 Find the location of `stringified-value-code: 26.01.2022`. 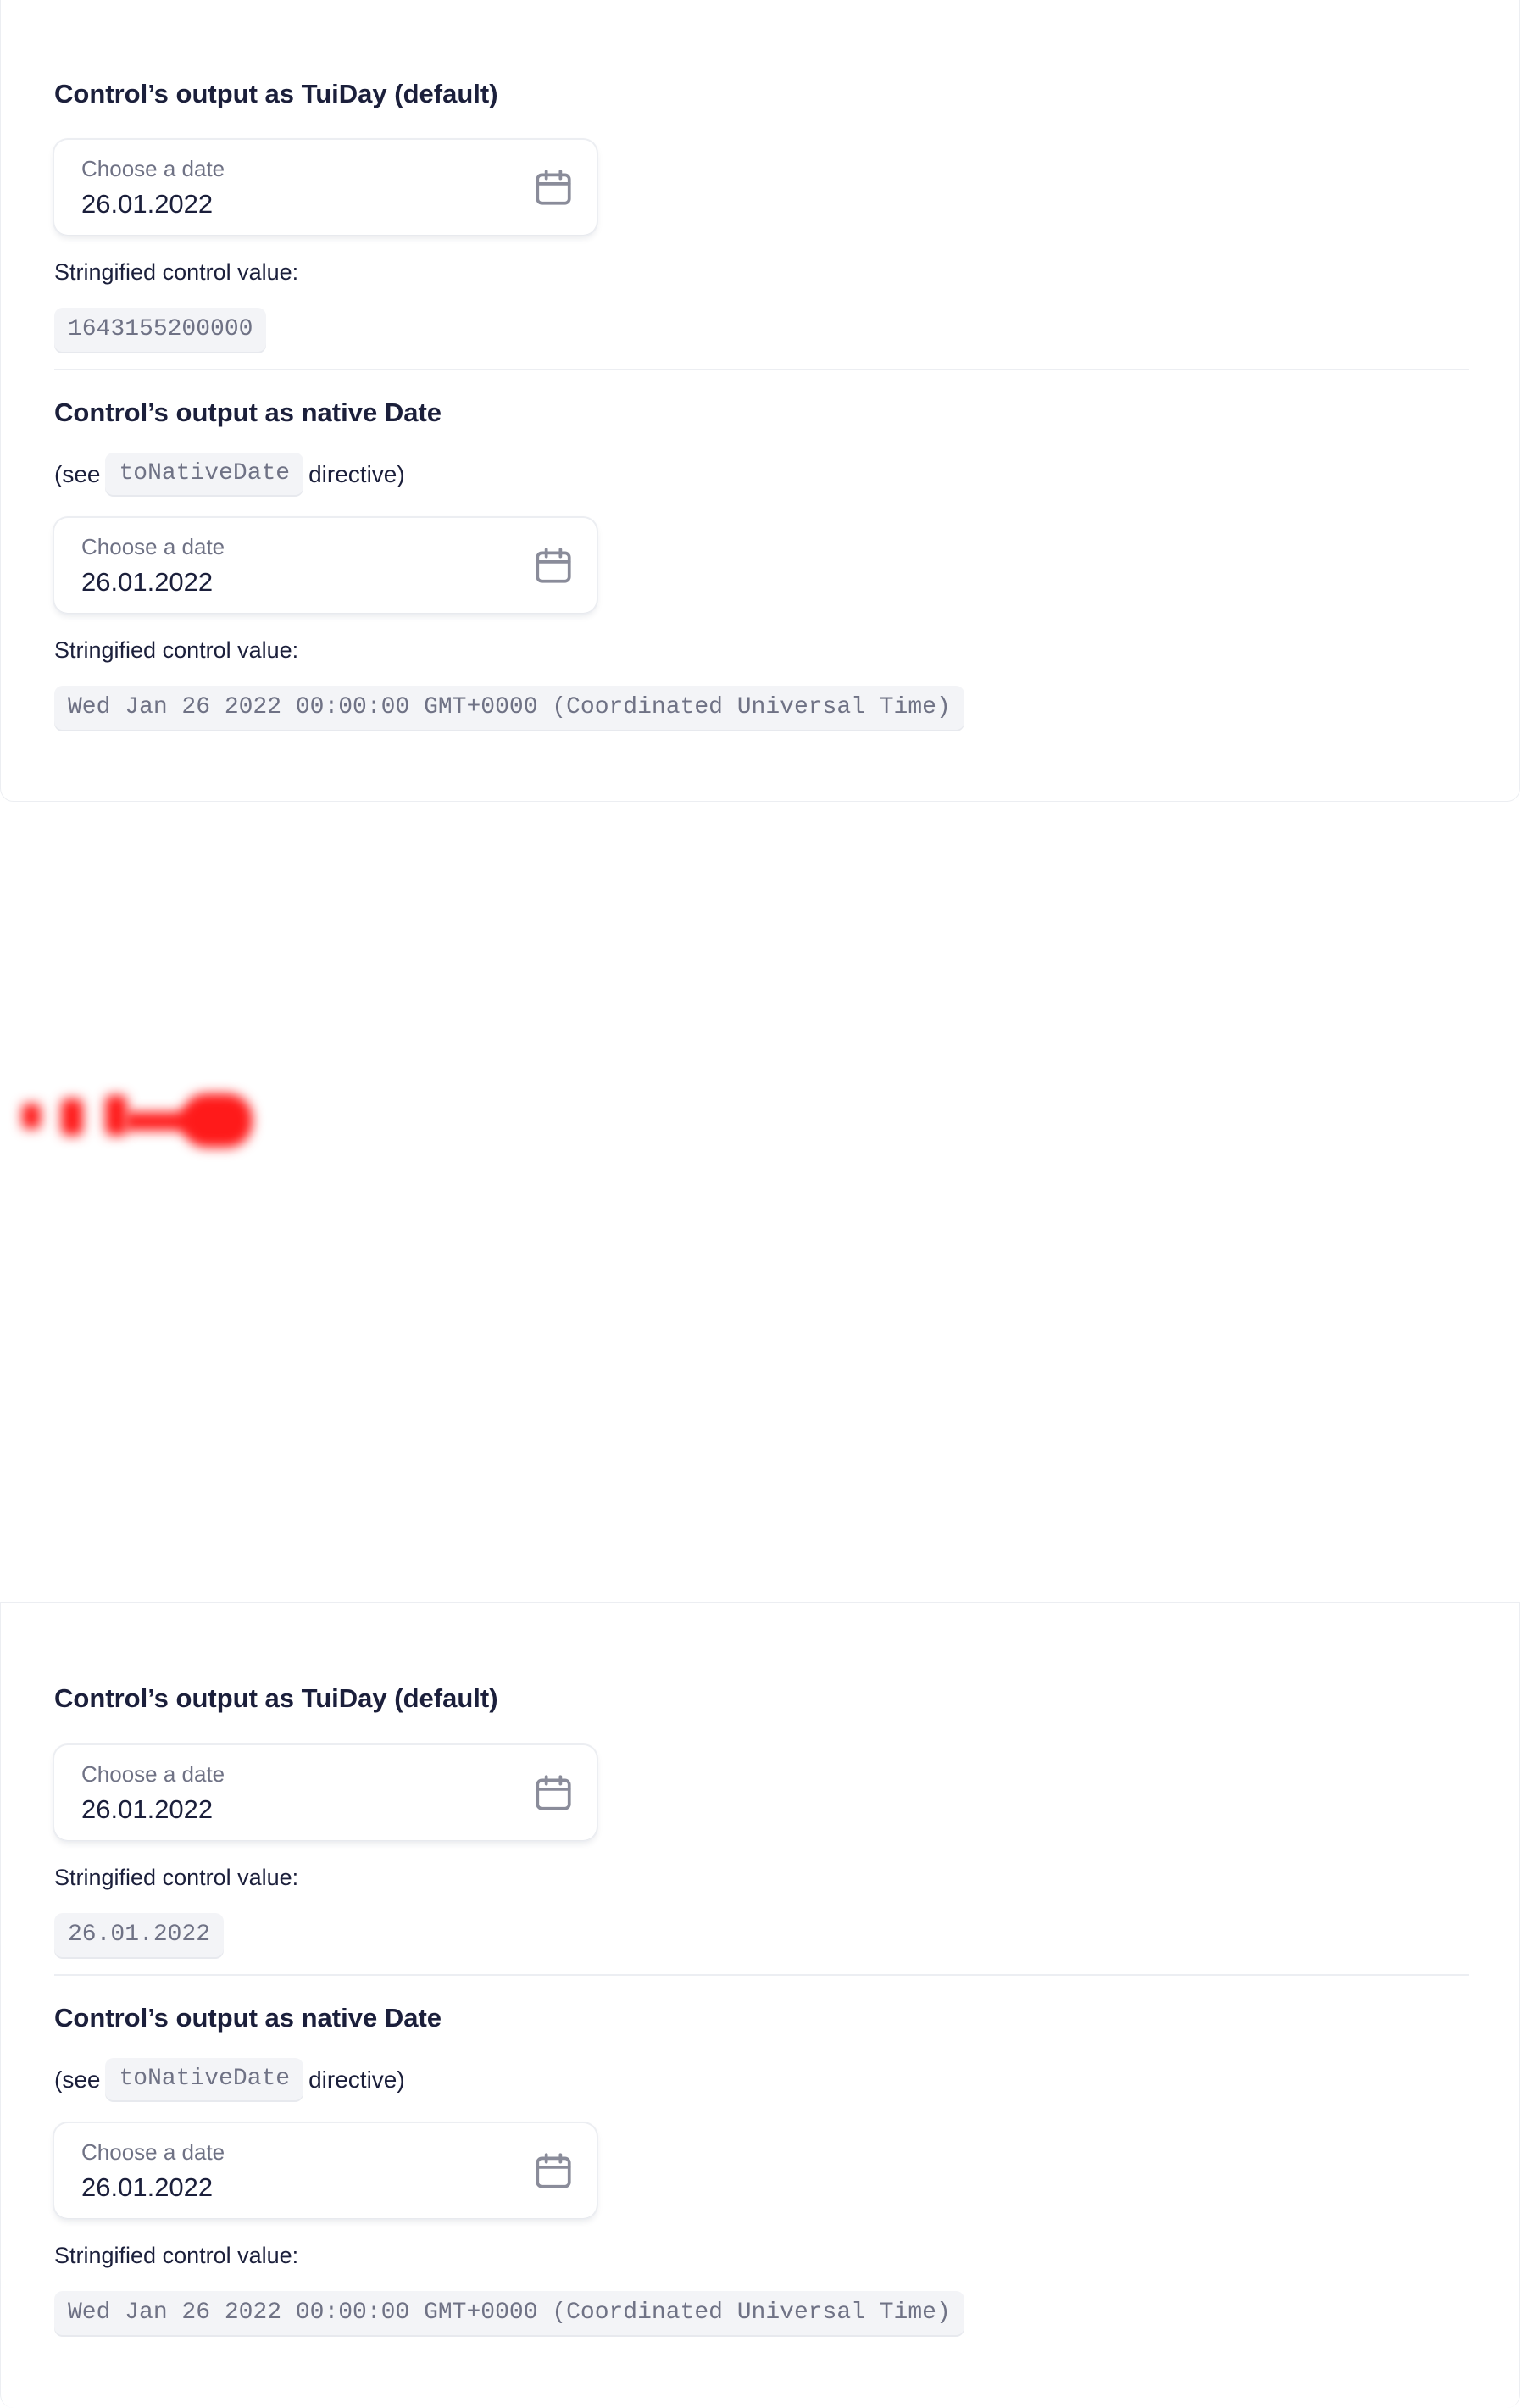

stringified-value-code: 26.01.2022 is located at coordinates (140, 1935).